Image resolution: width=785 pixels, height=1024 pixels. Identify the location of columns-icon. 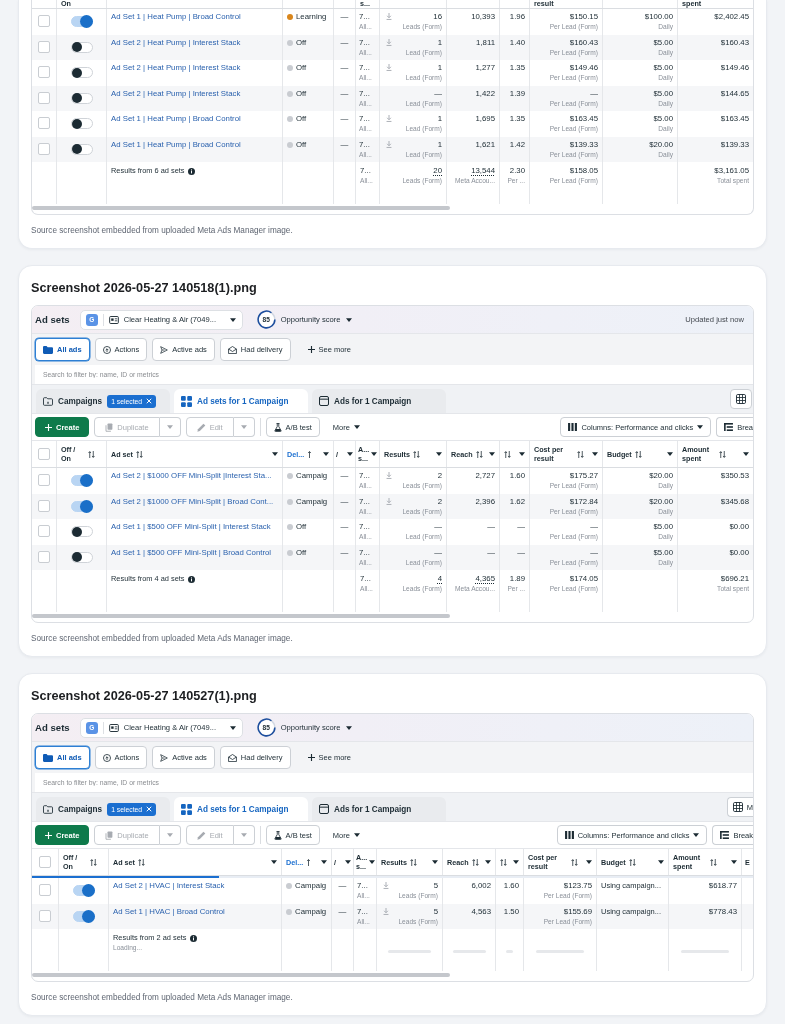
(569, 835).